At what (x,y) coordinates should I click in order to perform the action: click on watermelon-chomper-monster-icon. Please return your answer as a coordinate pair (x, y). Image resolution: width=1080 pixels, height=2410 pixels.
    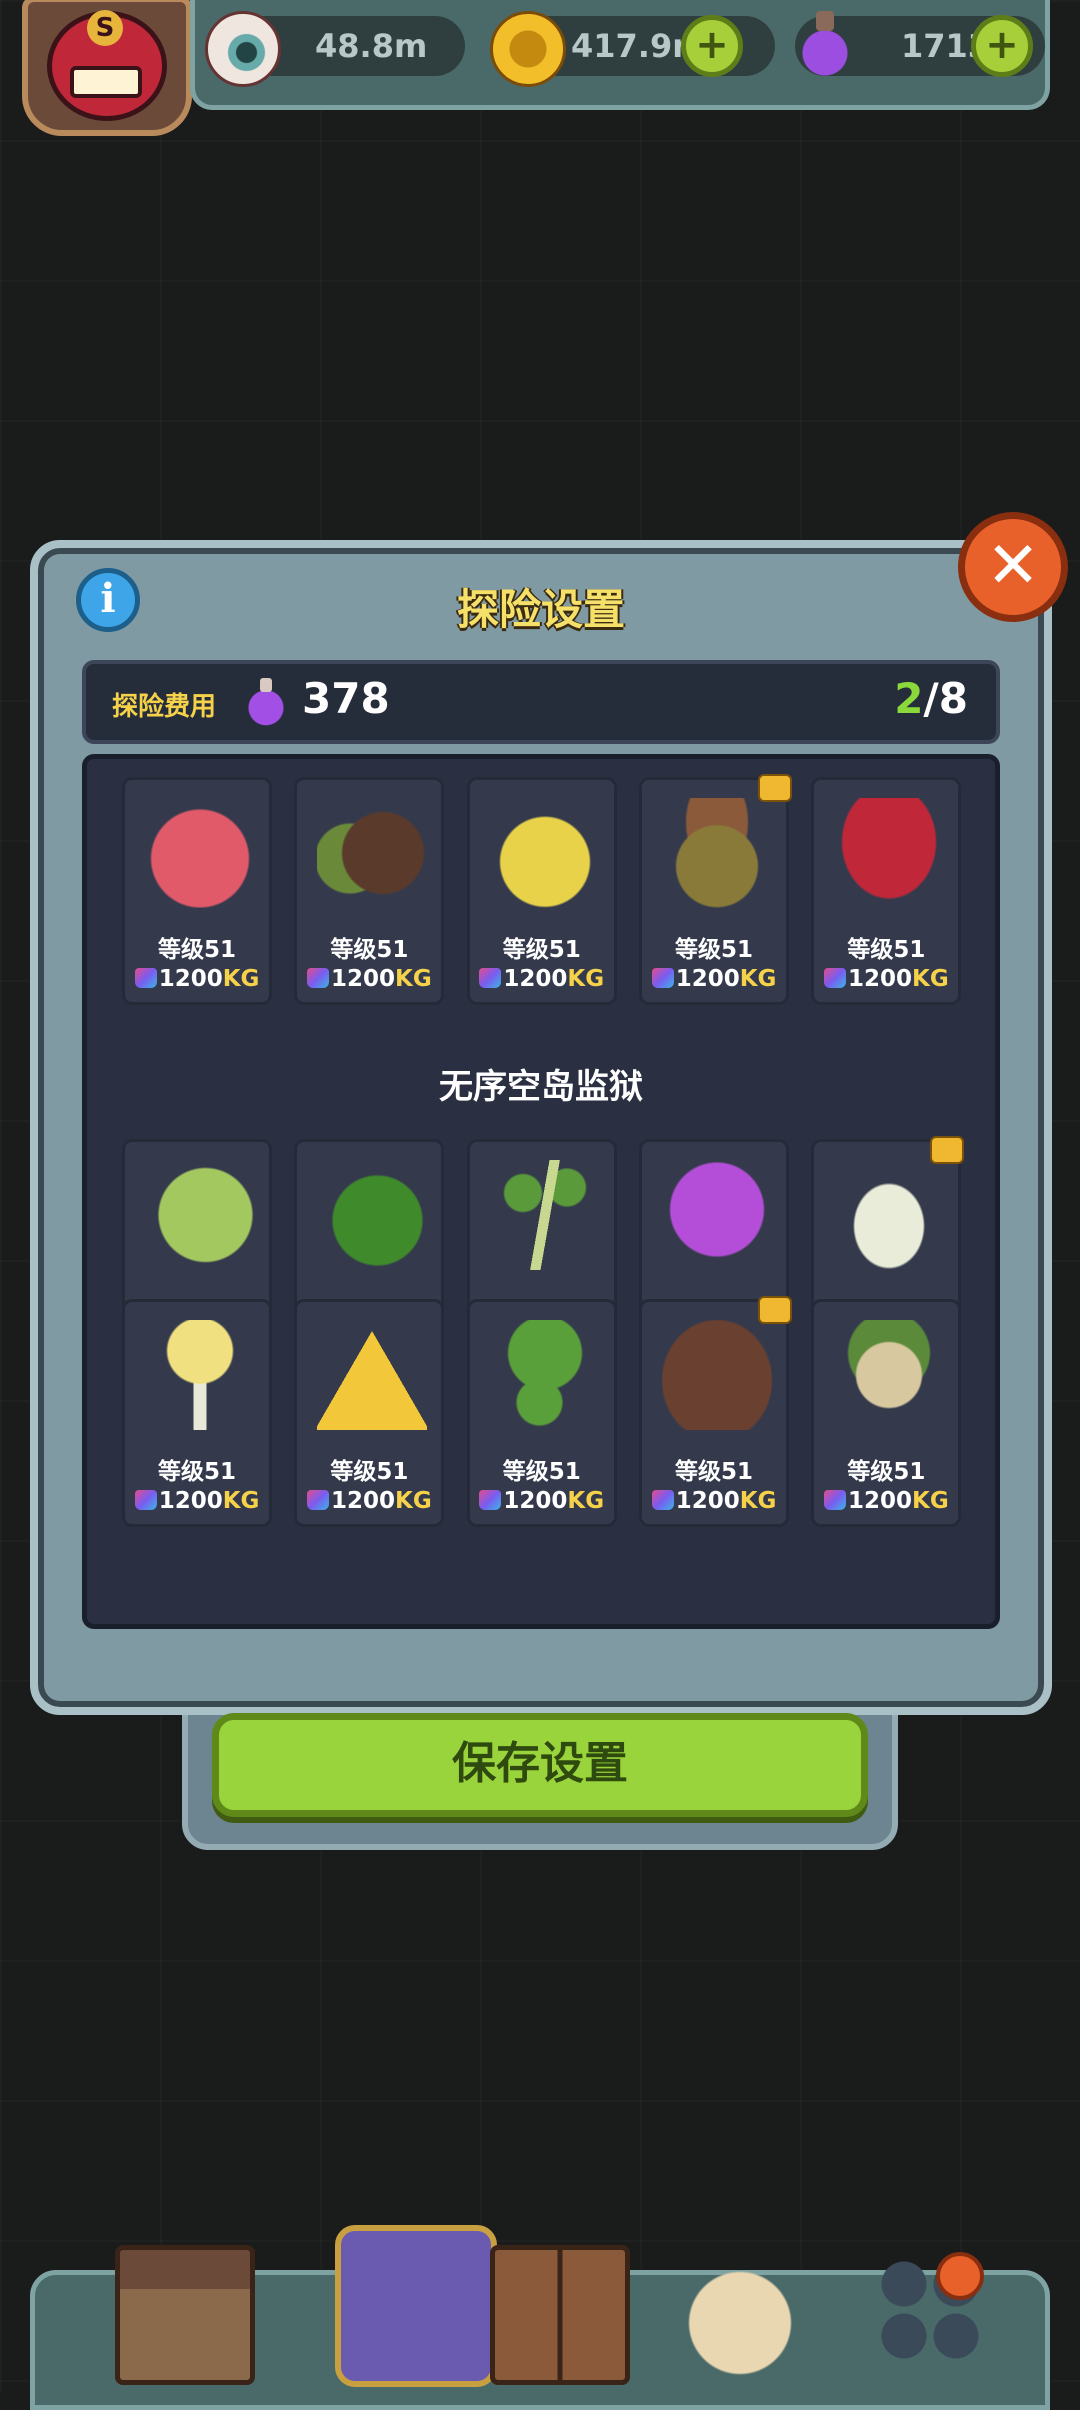
    Looking at the image, I should click on (372, 1215).